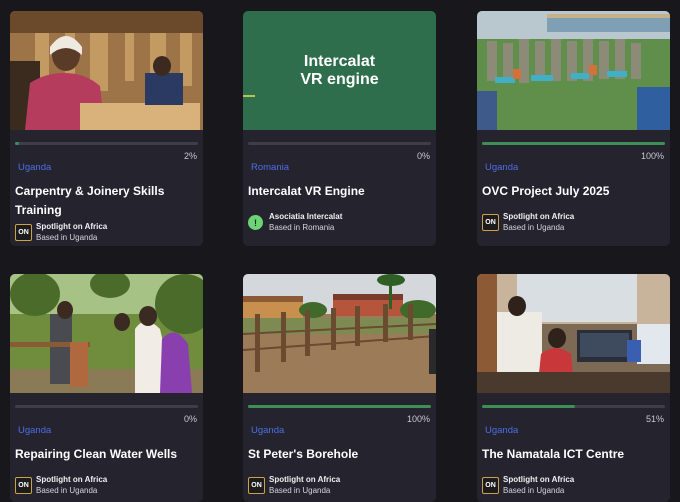 The width and height of the screenshot is (680, 502). Describe the element at coordinates (338, 454) in the screenshot. I see `project-title: St Peter's Borehole` at that location.